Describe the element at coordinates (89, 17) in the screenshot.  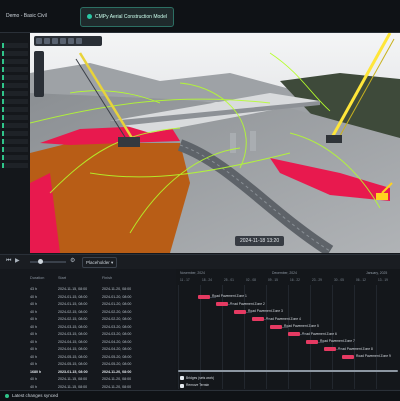
I see `active-dot-icon` at that location.